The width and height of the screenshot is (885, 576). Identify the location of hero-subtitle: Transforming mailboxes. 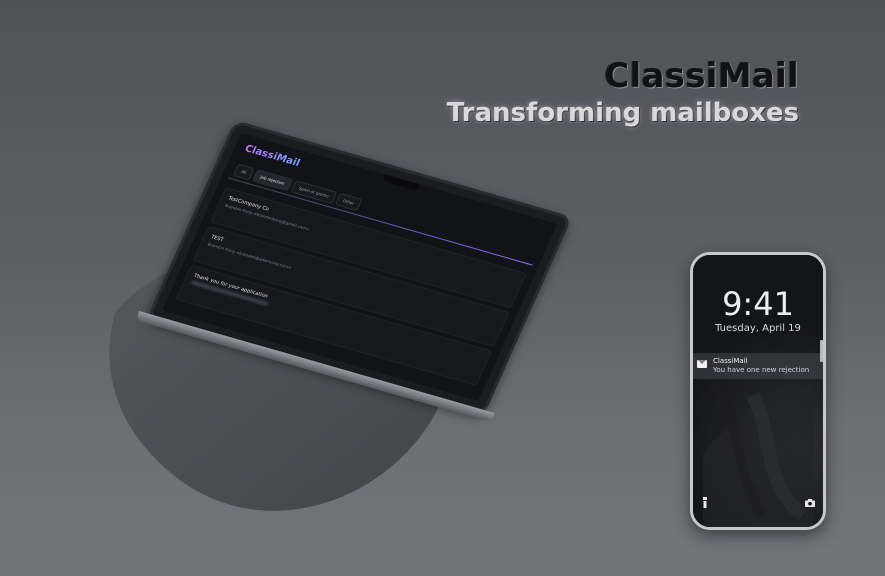
(622, 113).